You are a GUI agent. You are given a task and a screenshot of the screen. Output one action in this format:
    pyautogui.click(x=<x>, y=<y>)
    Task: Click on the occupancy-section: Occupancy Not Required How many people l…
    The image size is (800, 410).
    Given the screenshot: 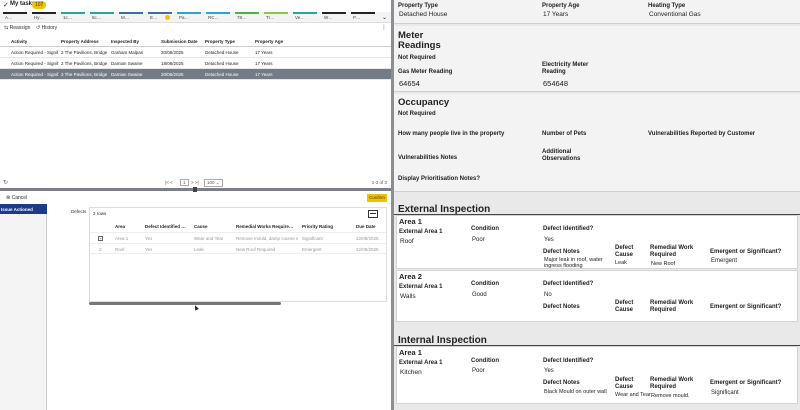 What is the action you would take?
    pyautogui.click(x=597, y=143)
    